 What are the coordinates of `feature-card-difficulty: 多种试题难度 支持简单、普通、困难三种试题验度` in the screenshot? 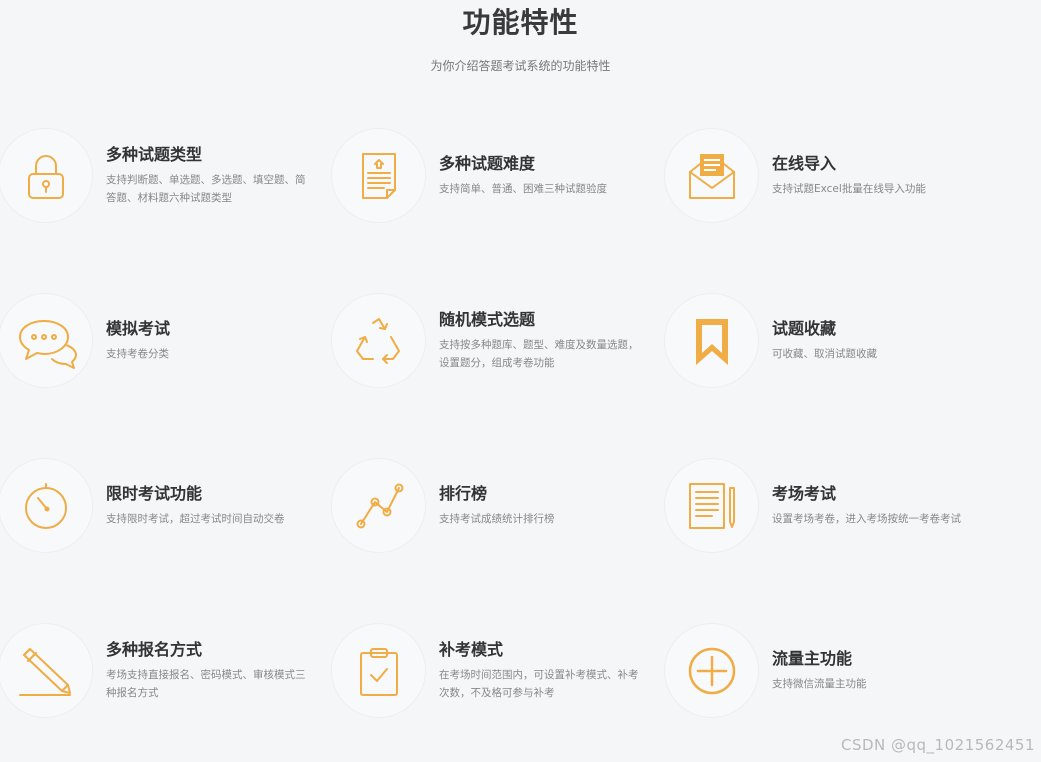 It's located at (498, 175).